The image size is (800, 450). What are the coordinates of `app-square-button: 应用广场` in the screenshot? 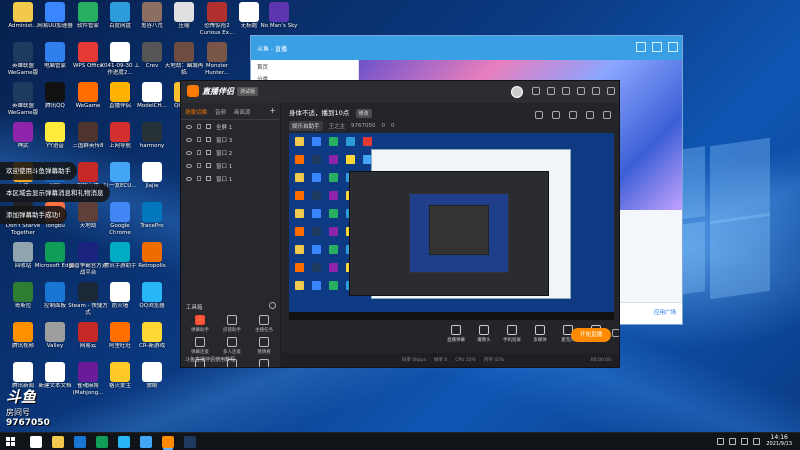 It's located at (665, 312).